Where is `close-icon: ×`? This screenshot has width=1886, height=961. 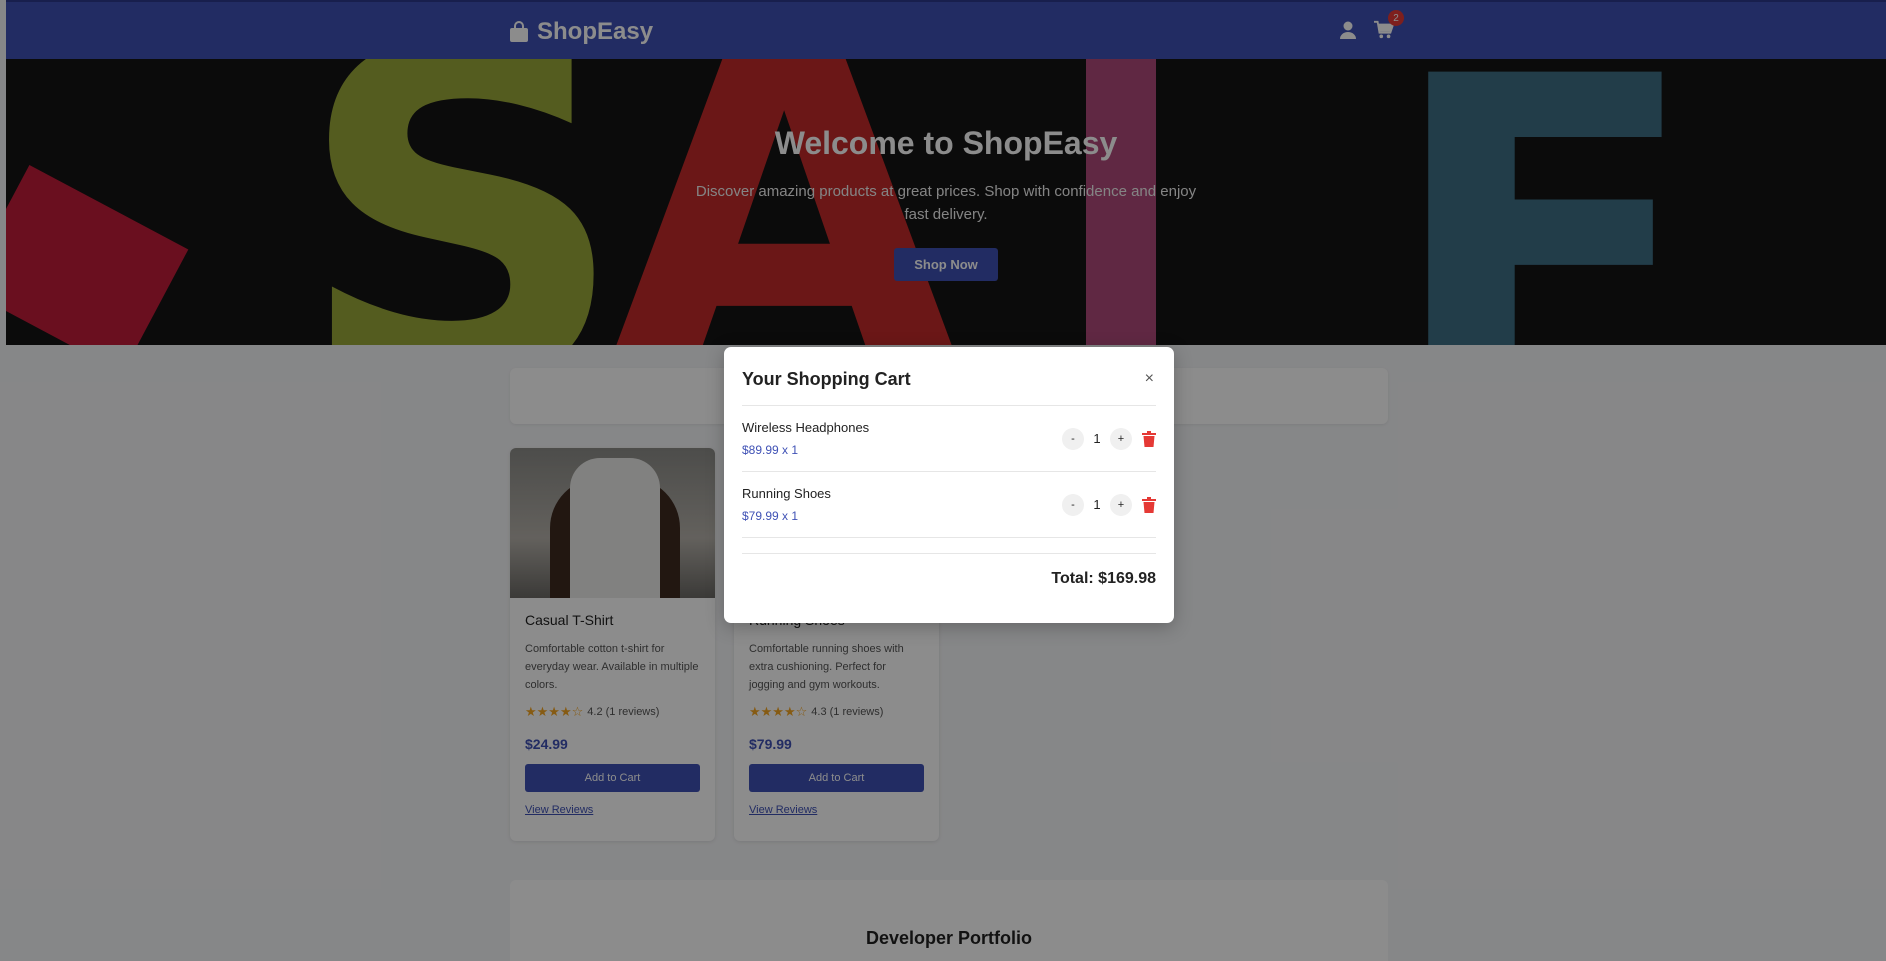 close-icon: × is located at coordinates (1150, 379).